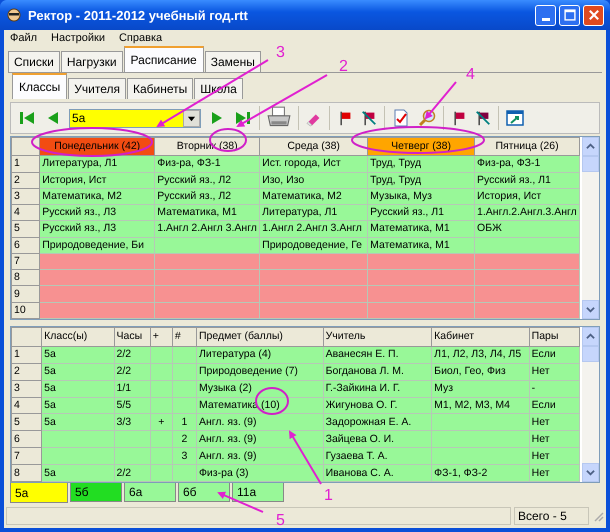 Image resolution: width=610 pixels, height=532 pixels. I want to click on status-total: Всего - 5, so click(551, 516).